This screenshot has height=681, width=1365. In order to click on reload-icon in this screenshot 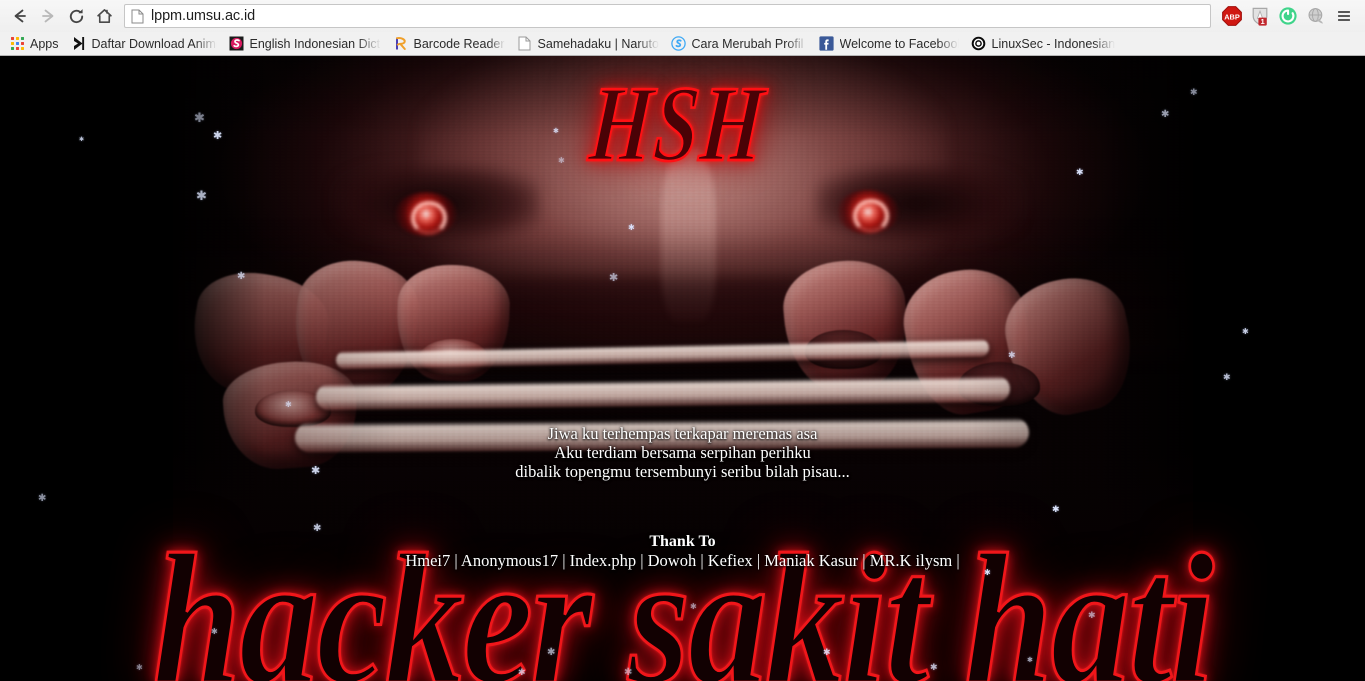, I will do `click(76, 15)`.